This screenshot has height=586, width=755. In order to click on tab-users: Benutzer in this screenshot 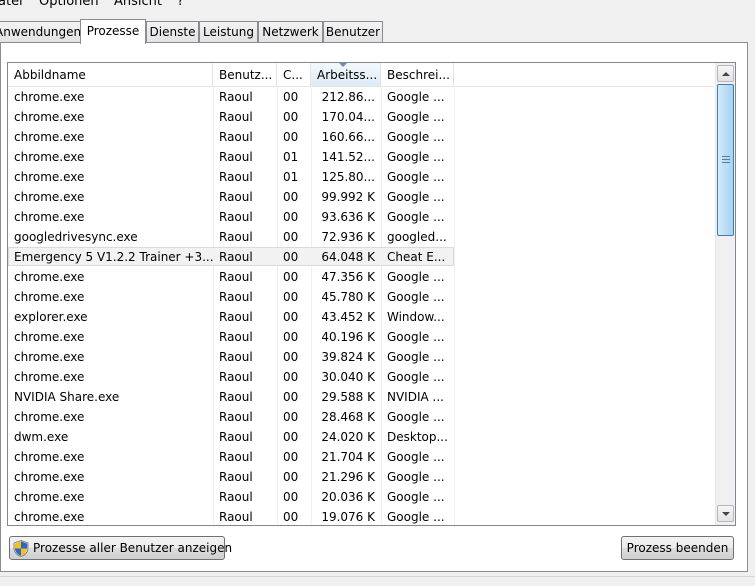, I will do `click(353, 31)`.